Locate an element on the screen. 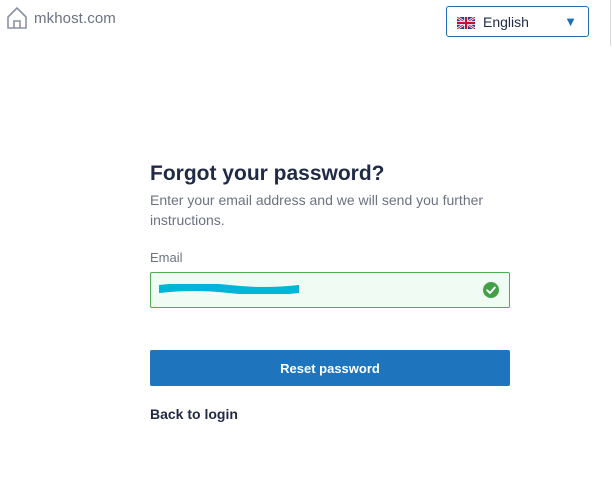 The width and height of the screenshot is (613, 502). top-bar: mkhost.com English ▼ is located at coordinates (306, 23).